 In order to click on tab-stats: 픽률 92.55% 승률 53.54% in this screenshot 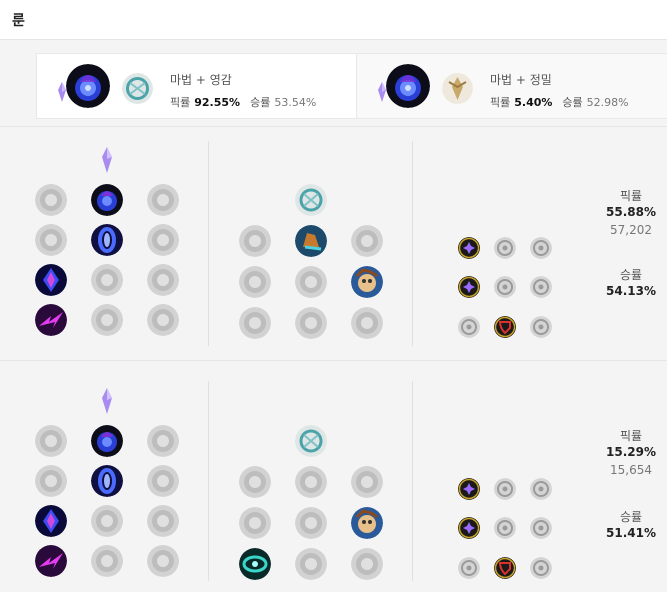, I will do `click(243, 102)`.